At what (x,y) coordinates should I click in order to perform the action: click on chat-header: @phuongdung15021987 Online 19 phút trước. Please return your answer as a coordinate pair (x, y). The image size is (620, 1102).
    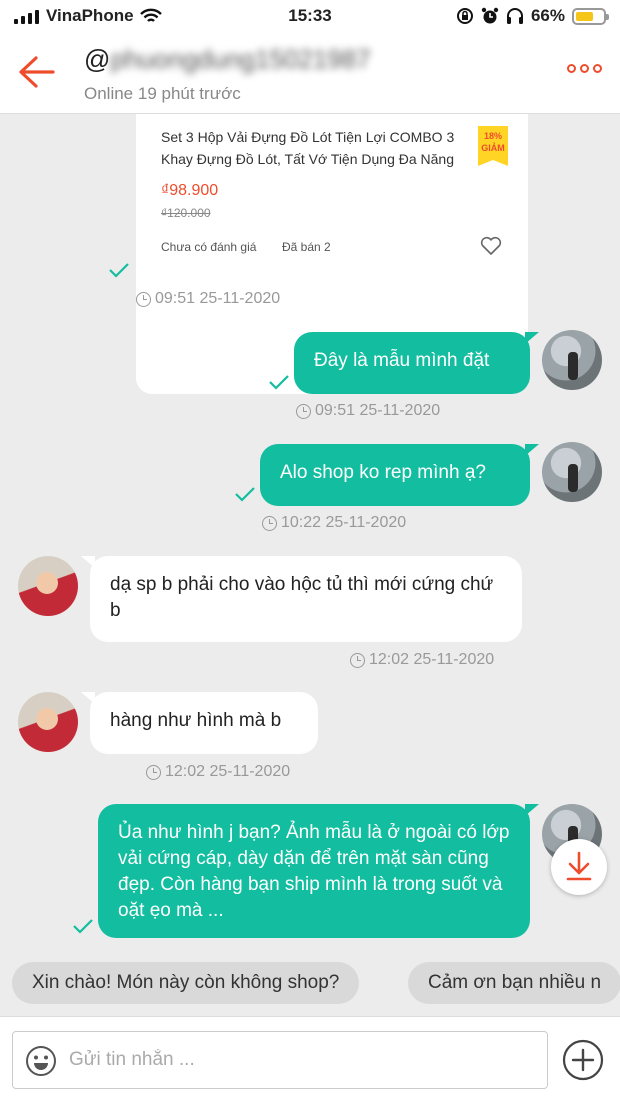
    Looking at the image, I should click on (310, 73).